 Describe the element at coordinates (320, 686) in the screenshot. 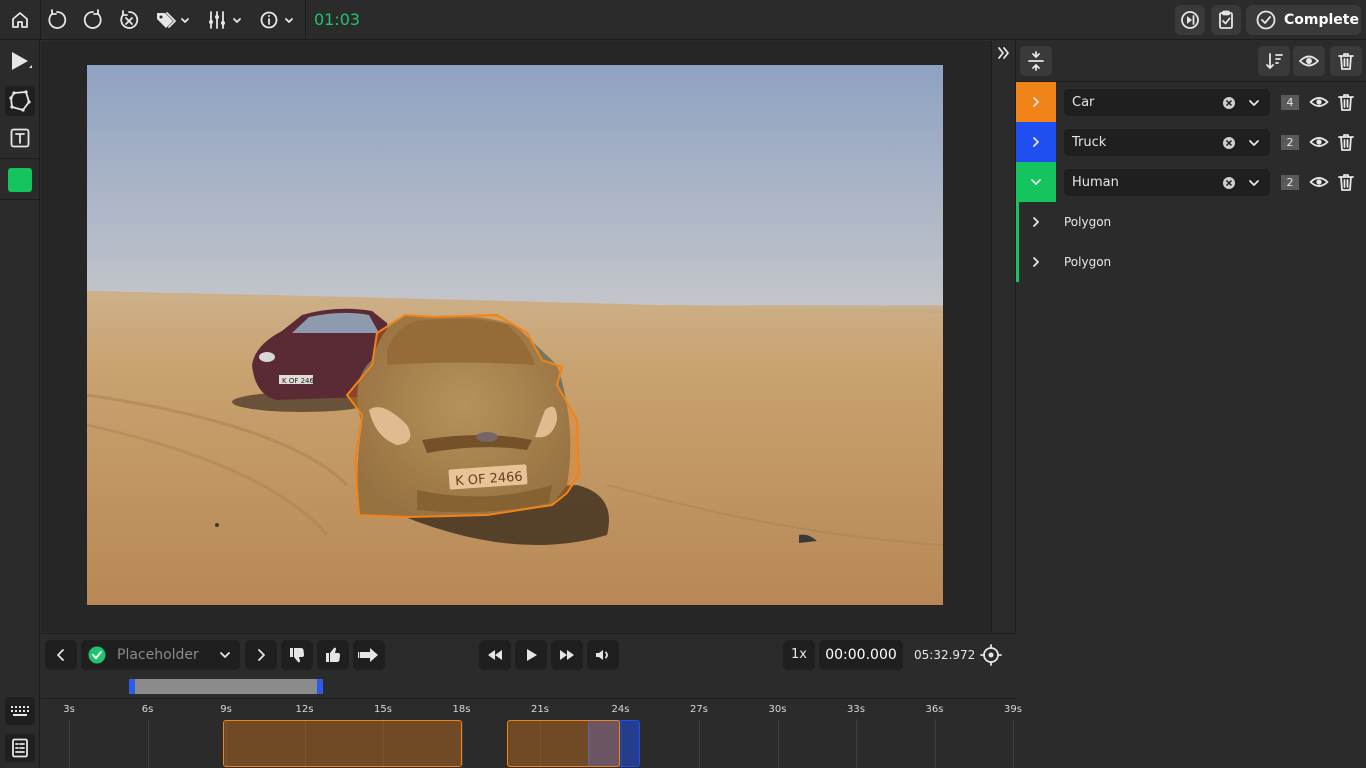

I see `window-handle-right` at that location.